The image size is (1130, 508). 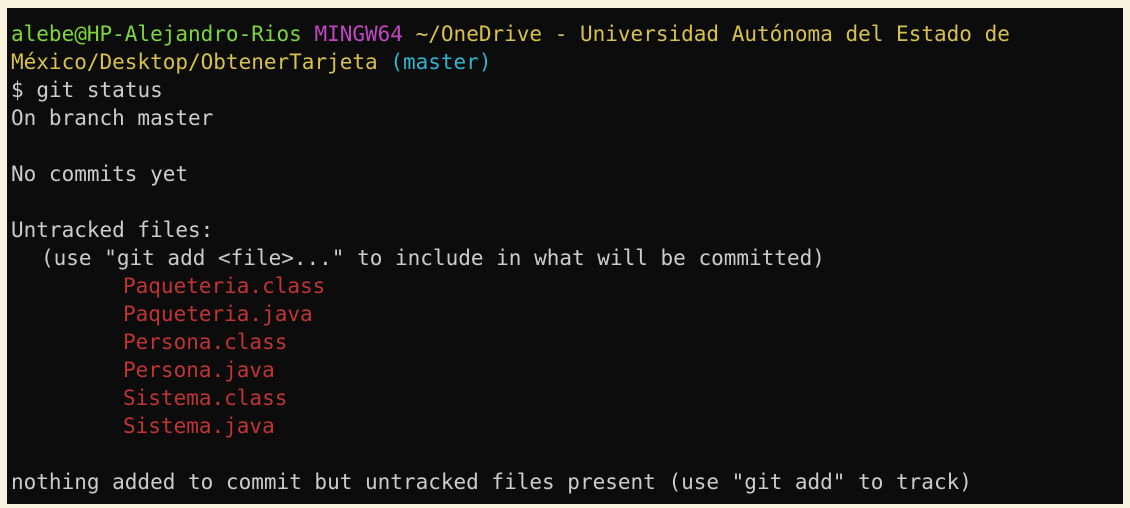 I want to click on untracked-header: Untracked files:, so click(x=112, y=230).